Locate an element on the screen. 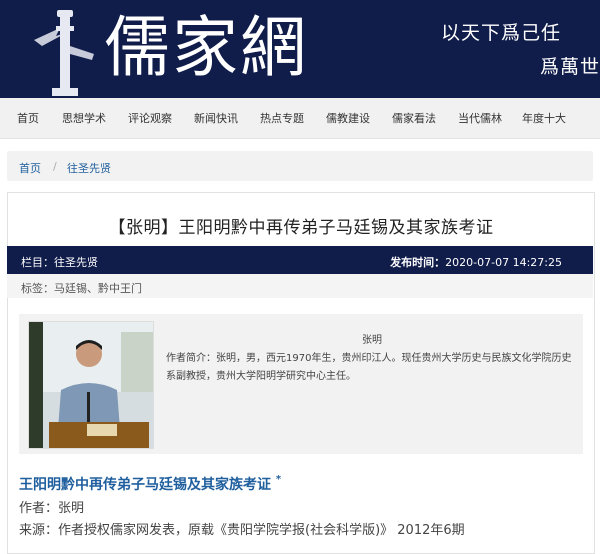 The height and width of the screenshot is (554, 600). publish-time-value: 2020-07-07 14:27:25 is located at coordinates (503, 262).